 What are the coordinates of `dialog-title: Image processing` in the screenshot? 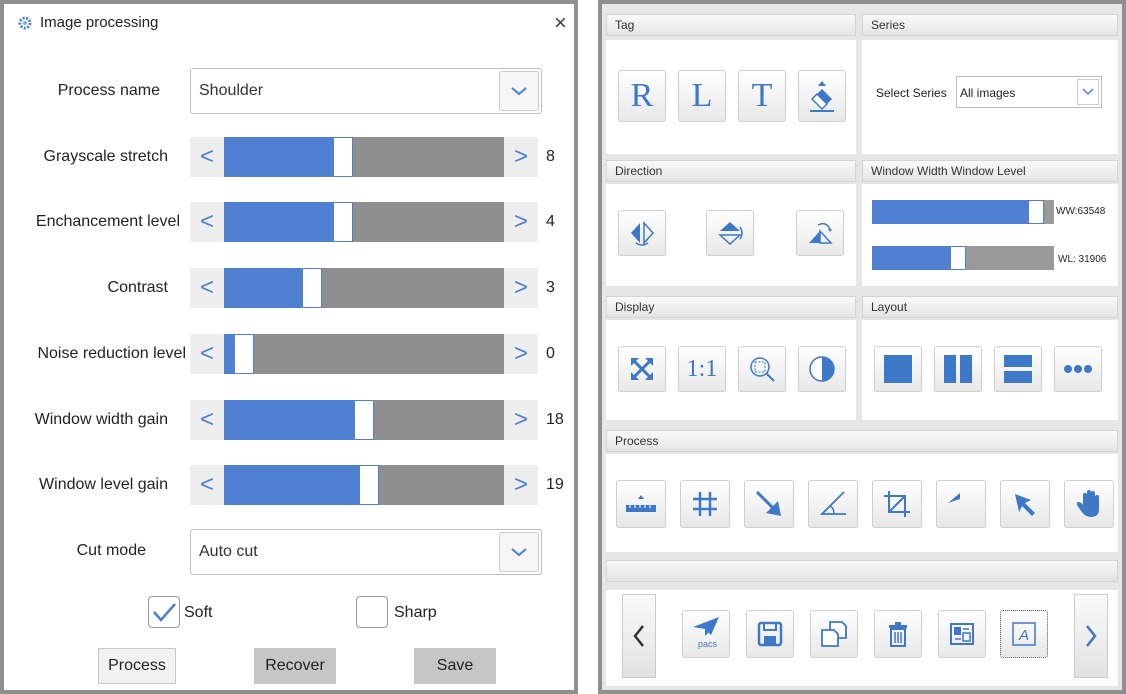 It's located at (99, 22).